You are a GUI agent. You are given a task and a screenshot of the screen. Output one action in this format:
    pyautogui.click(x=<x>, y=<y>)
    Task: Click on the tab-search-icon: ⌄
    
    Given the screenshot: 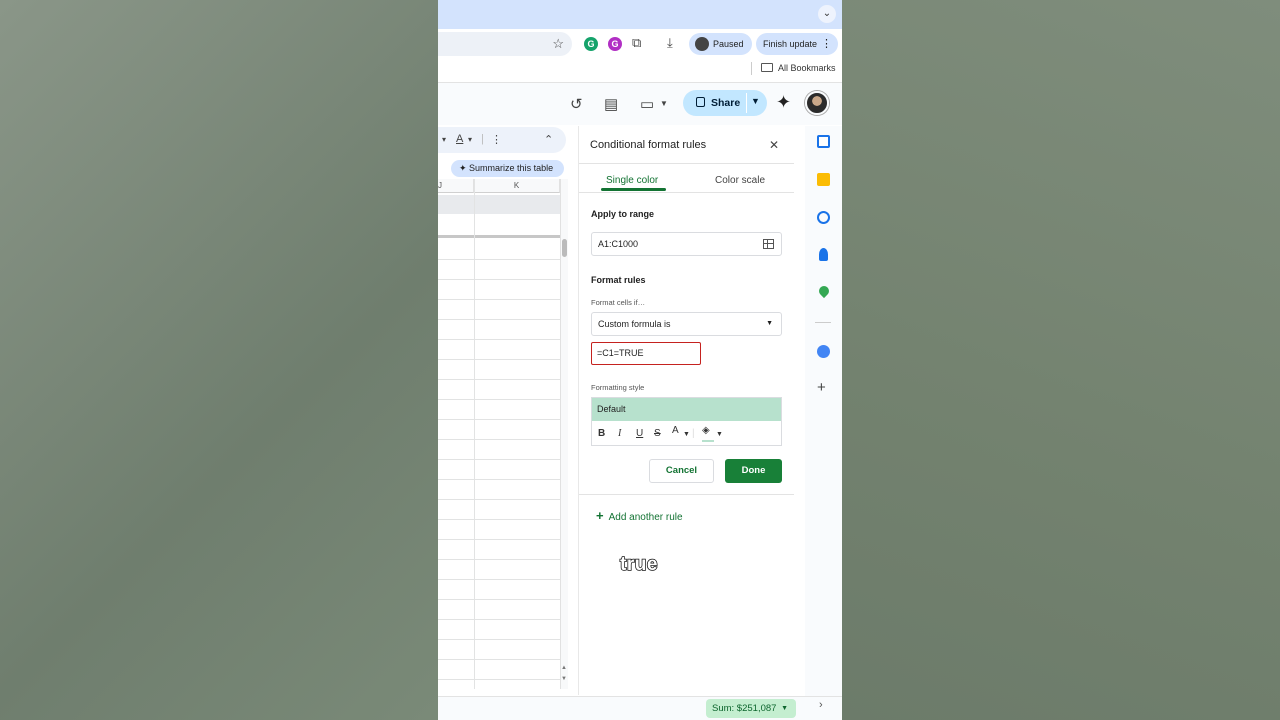 What is the action you would take?
    pyautogui.click(x=827, y=14)
    